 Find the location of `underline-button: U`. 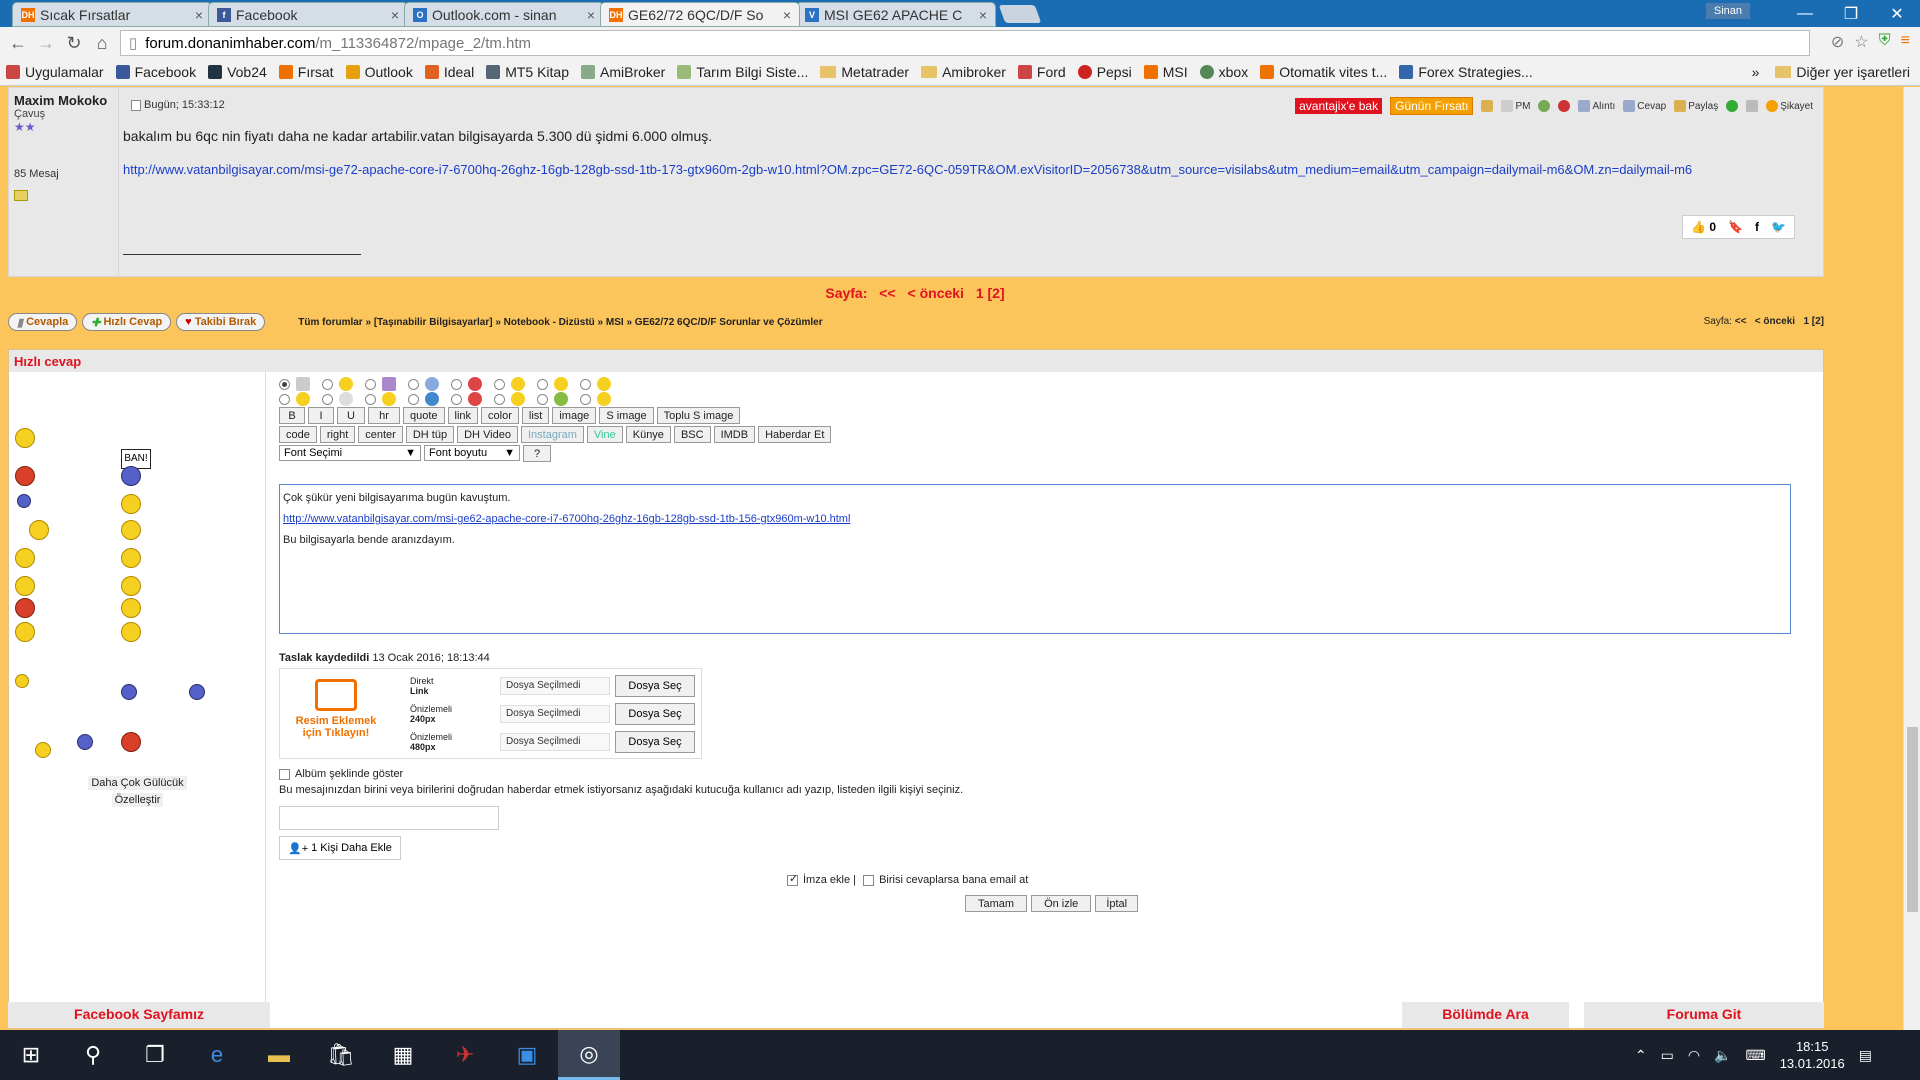

underline-button: U is located at coordinates (351, 415).